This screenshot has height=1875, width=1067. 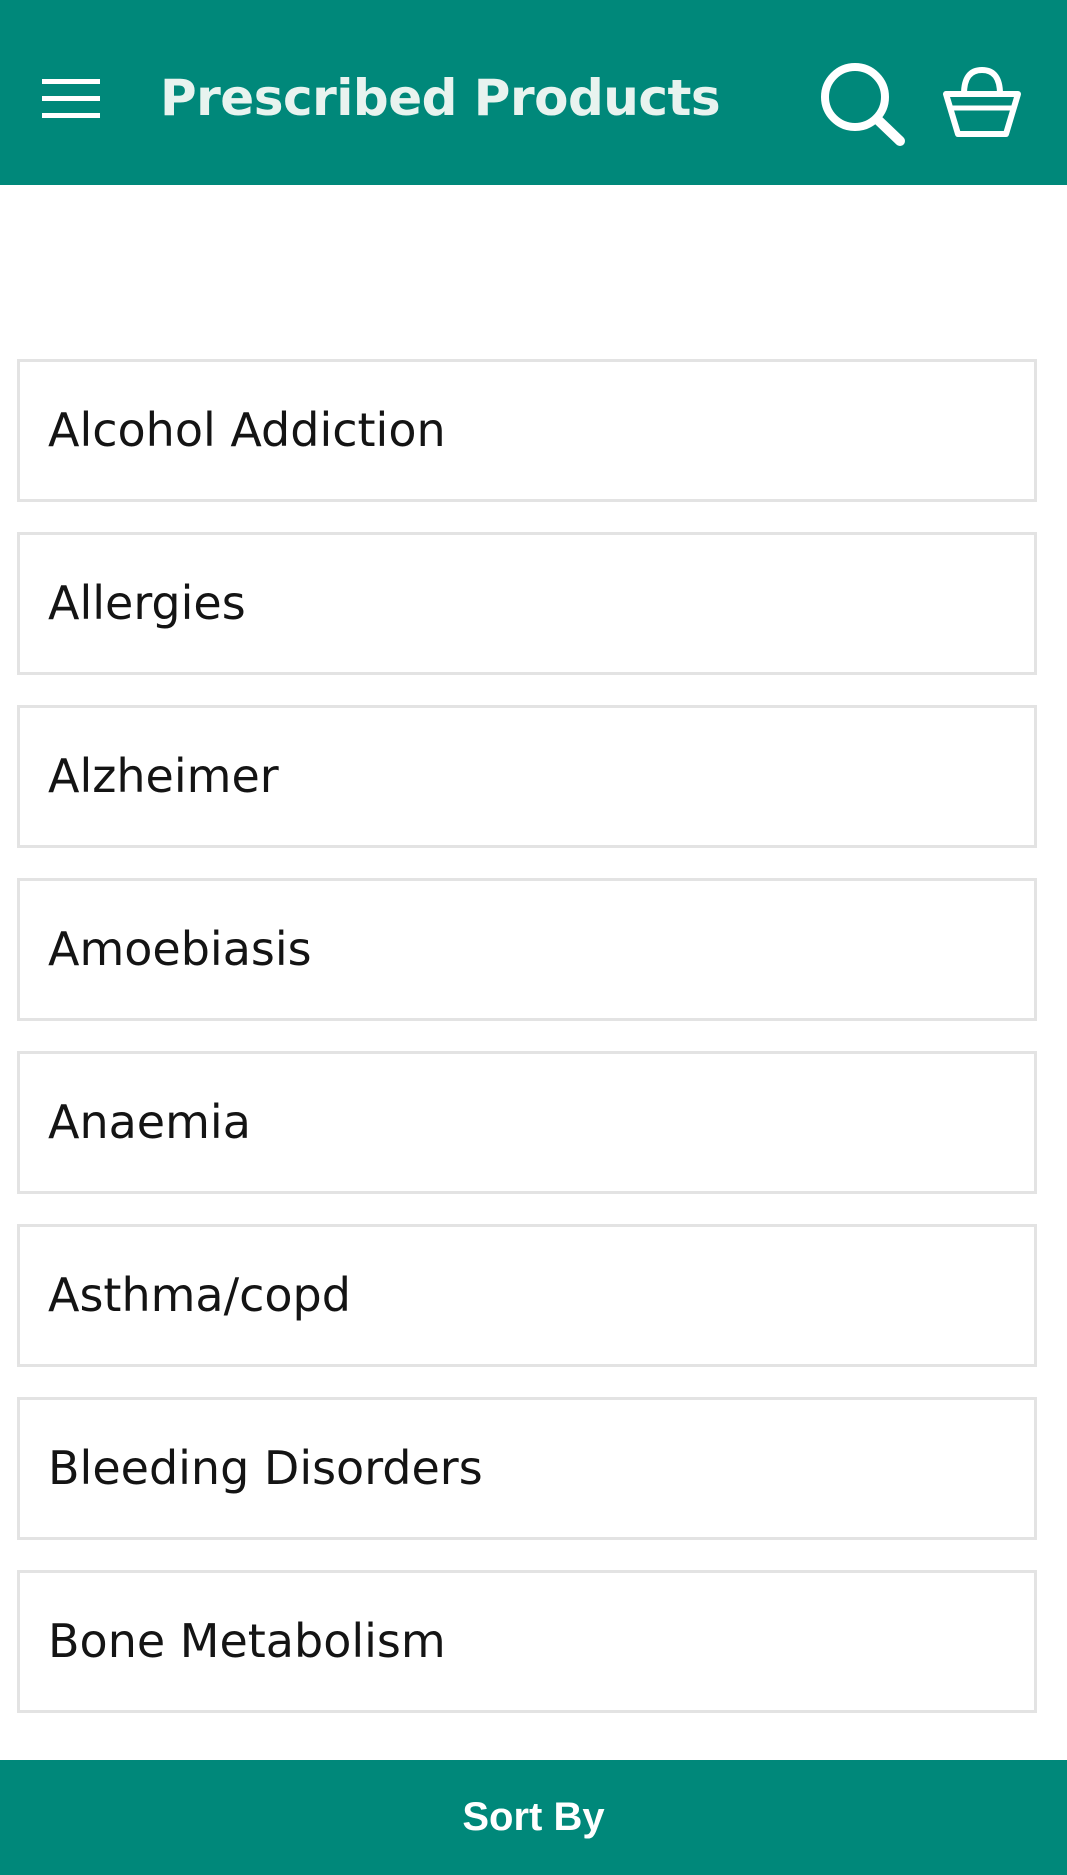 What do you see at coordinates (149, 1122) in the screenshot?
I see `list-item-label: Anaemia` at bounding box center [149, 1122].